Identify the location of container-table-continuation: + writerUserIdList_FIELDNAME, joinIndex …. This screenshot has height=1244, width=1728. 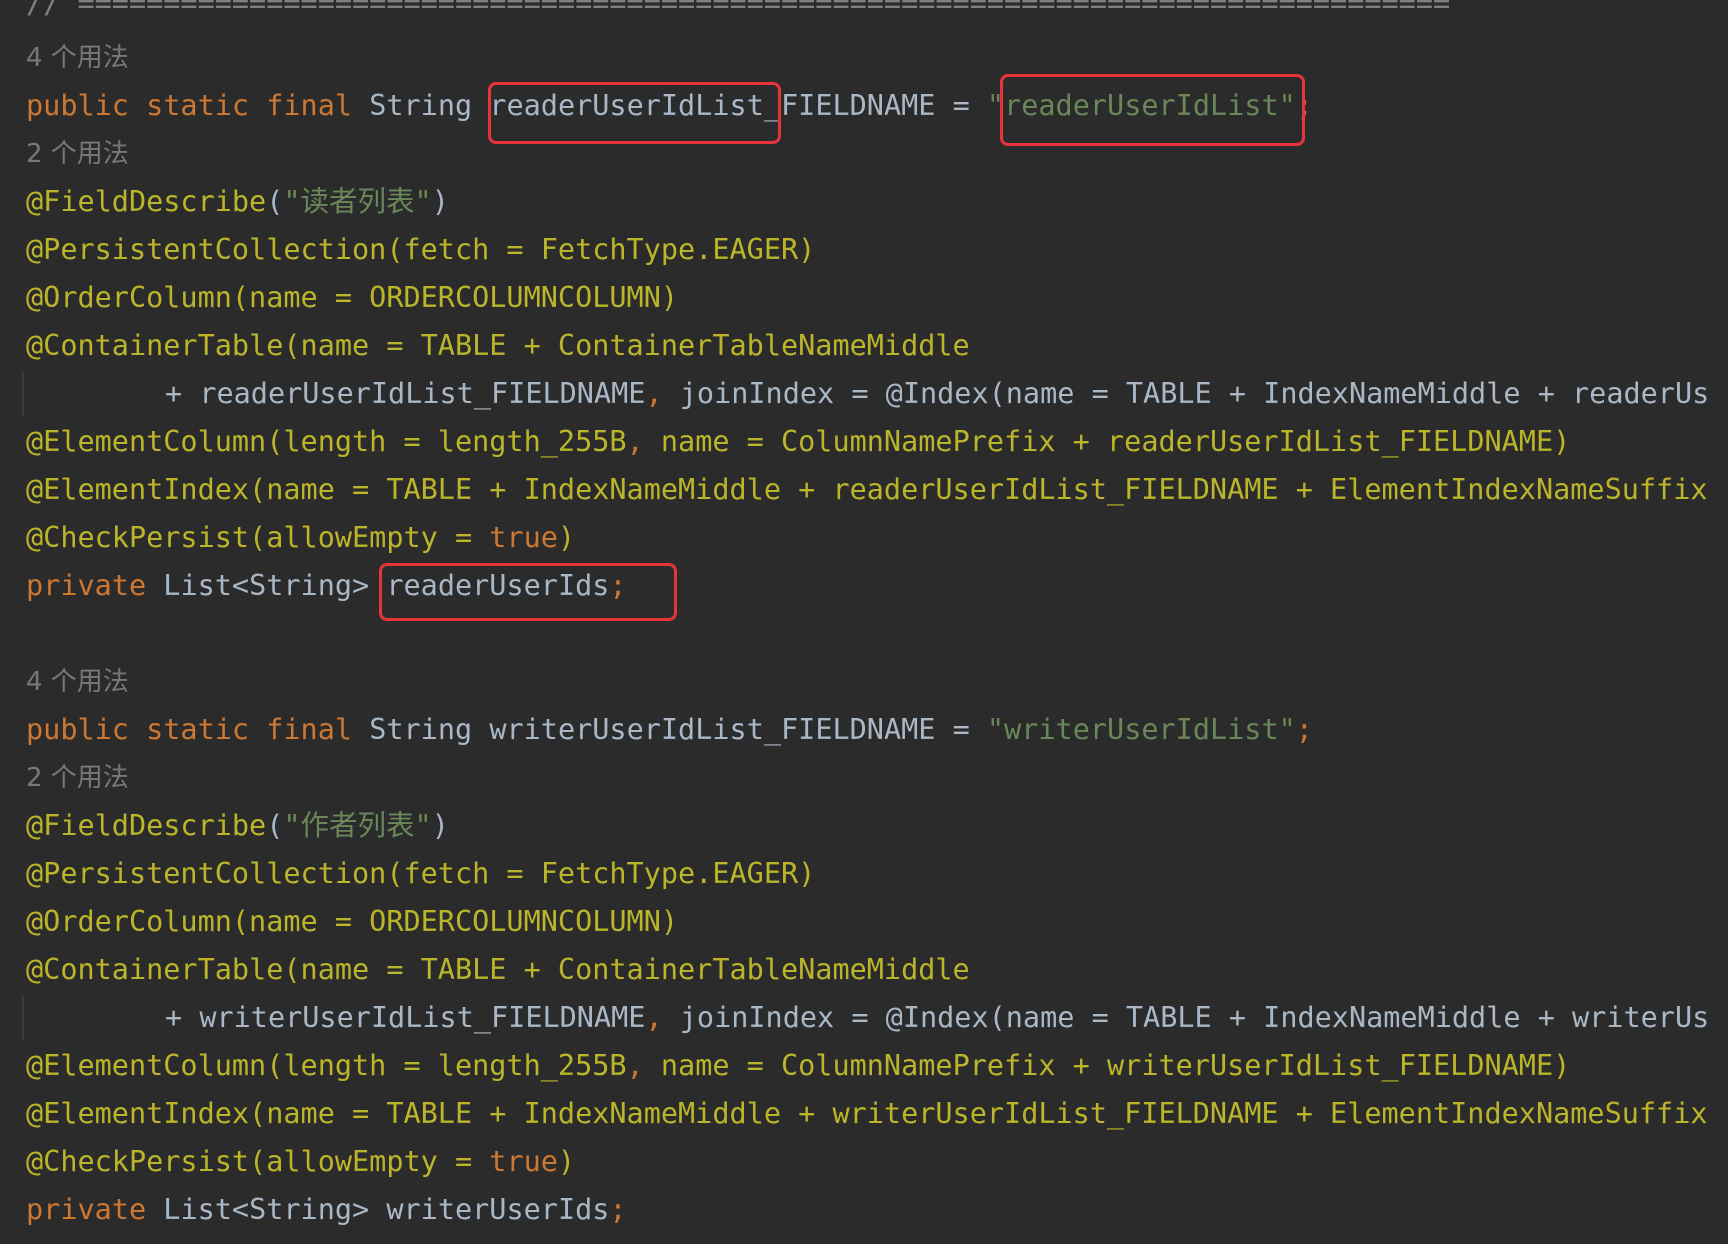
(937, 1017).